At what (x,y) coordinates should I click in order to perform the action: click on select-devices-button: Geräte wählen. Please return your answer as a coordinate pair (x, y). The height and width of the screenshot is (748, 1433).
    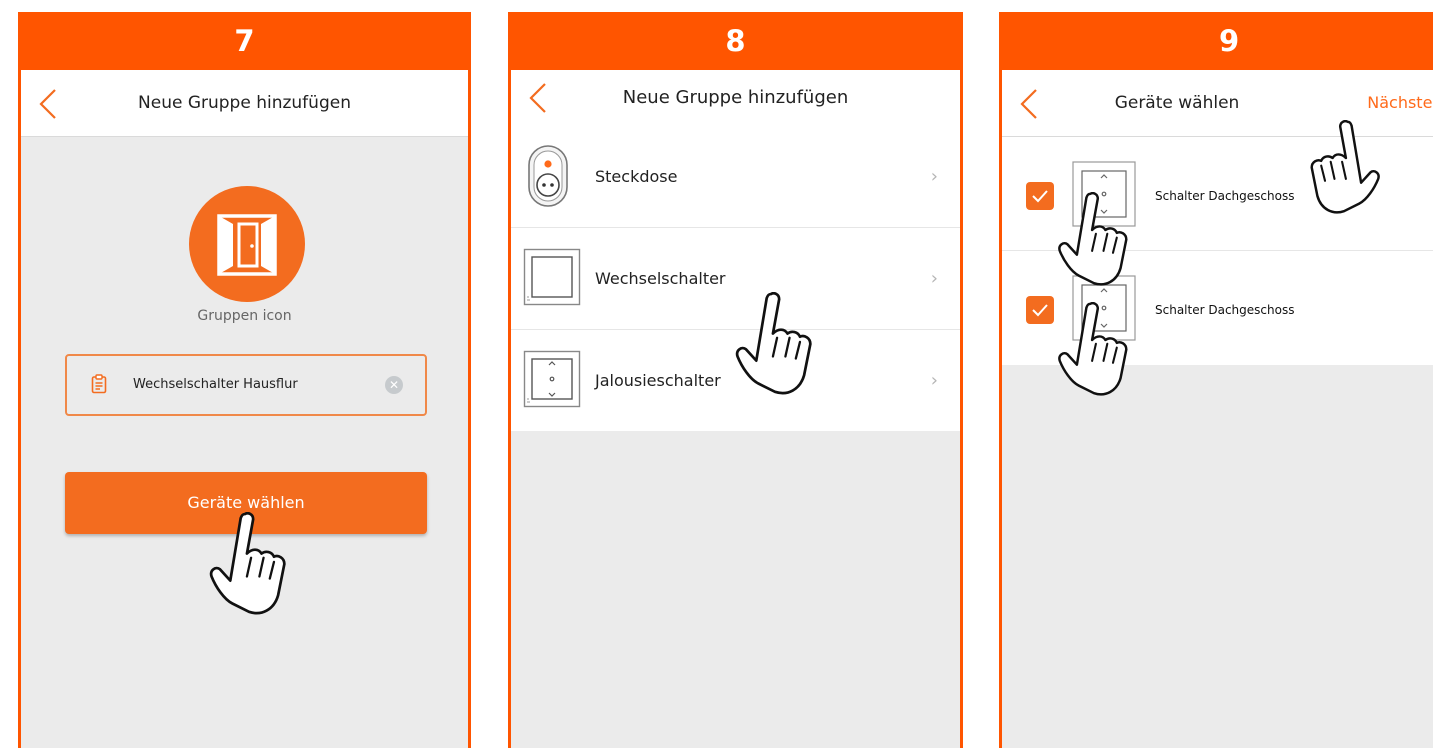
    Looking at the image, I should click on (246, 503).